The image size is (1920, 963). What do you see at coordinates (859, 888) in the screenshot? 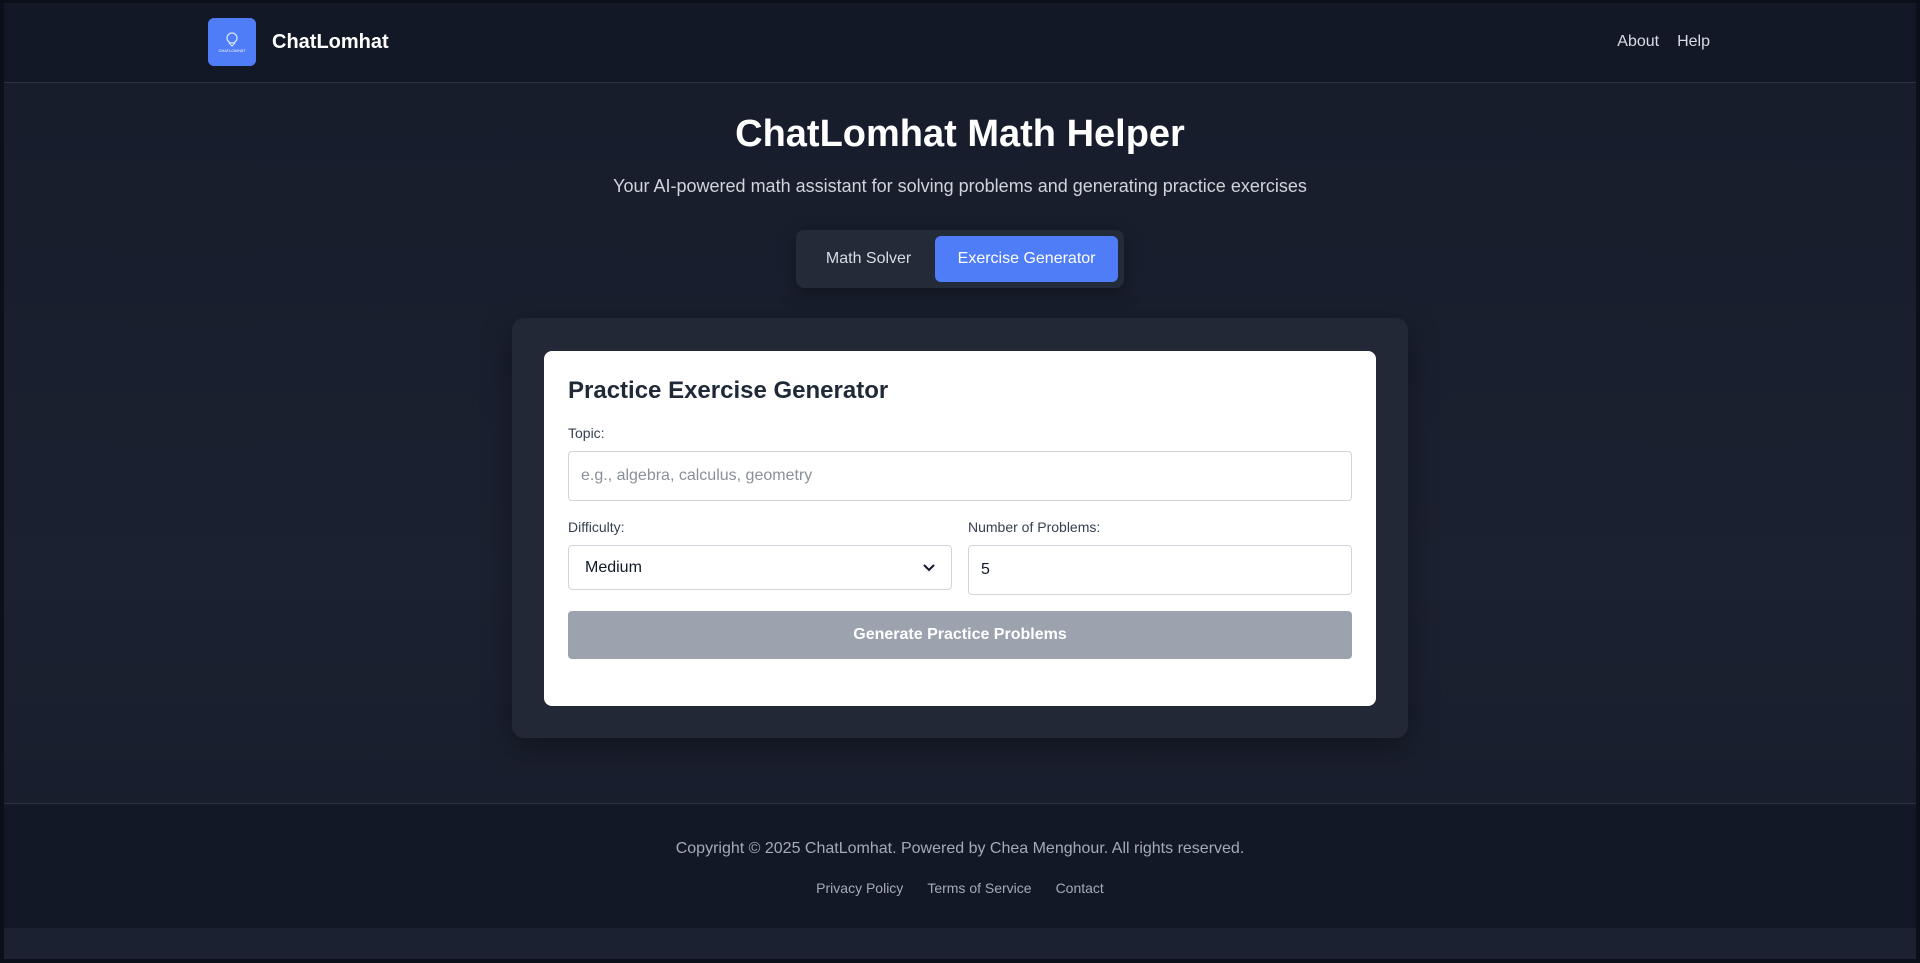
I see `footer-link-privacy: Privacy Policy` at bounding box center [859, 888].